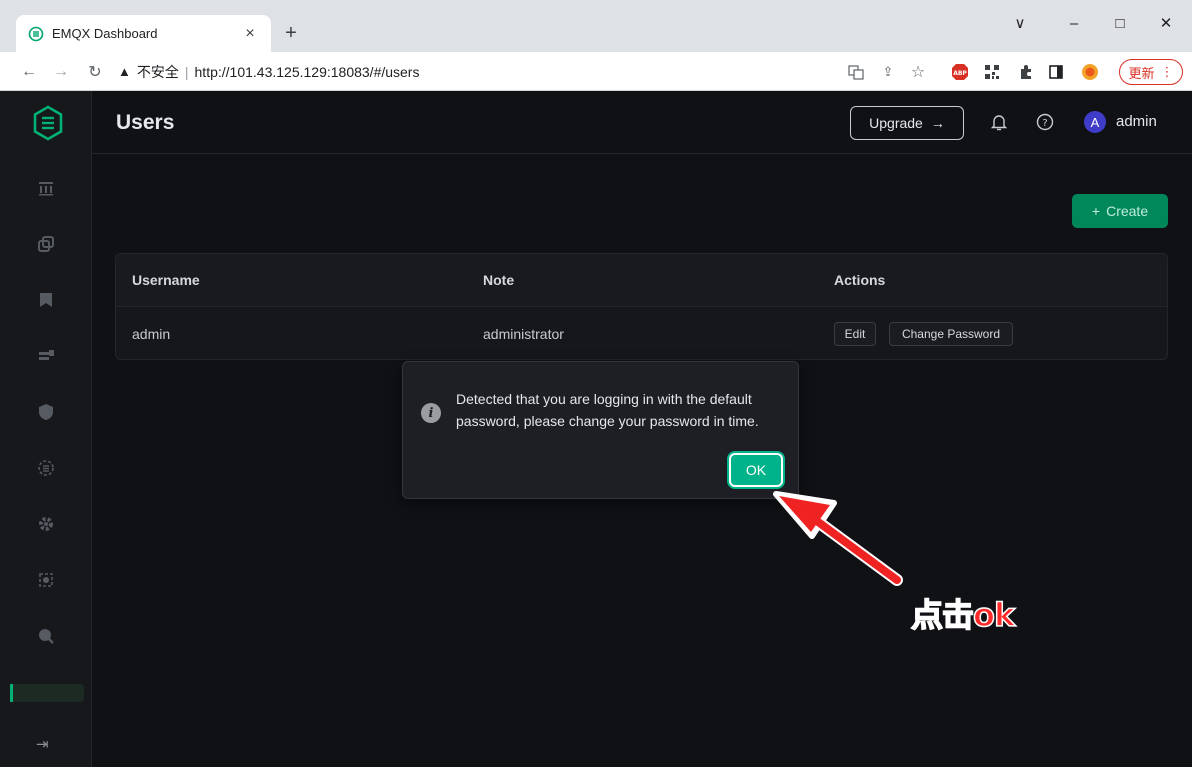 The image size is (1192, 767). I want to click on tab-search-chevron-down-icon: ∨, so click(1020, 23).